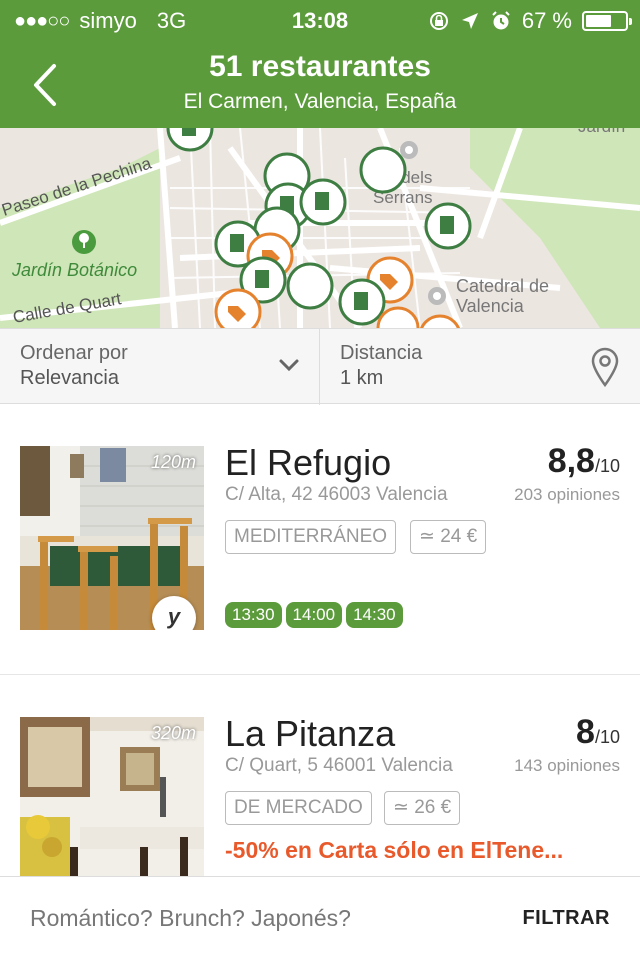  What do you see at coordinates (336, 494) in the screenshot?
I see `restaurant-address: C/ Alta, 42 46003 Valencia` at bounding box center [336, 494].